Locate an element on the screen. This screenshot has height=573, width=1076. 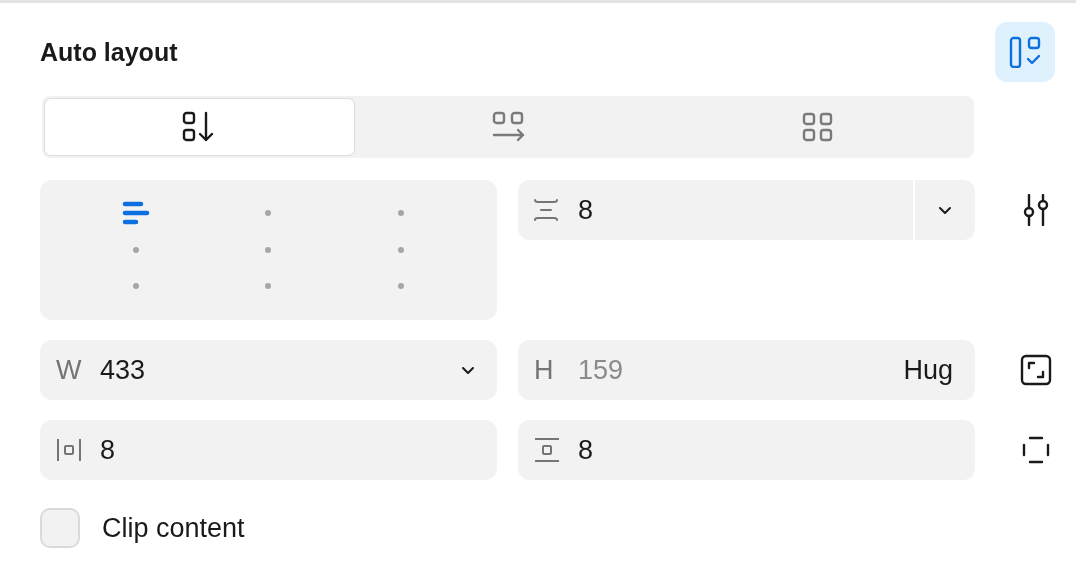
horizontal-padding-field: 8 is located at coordinates (268, 450).